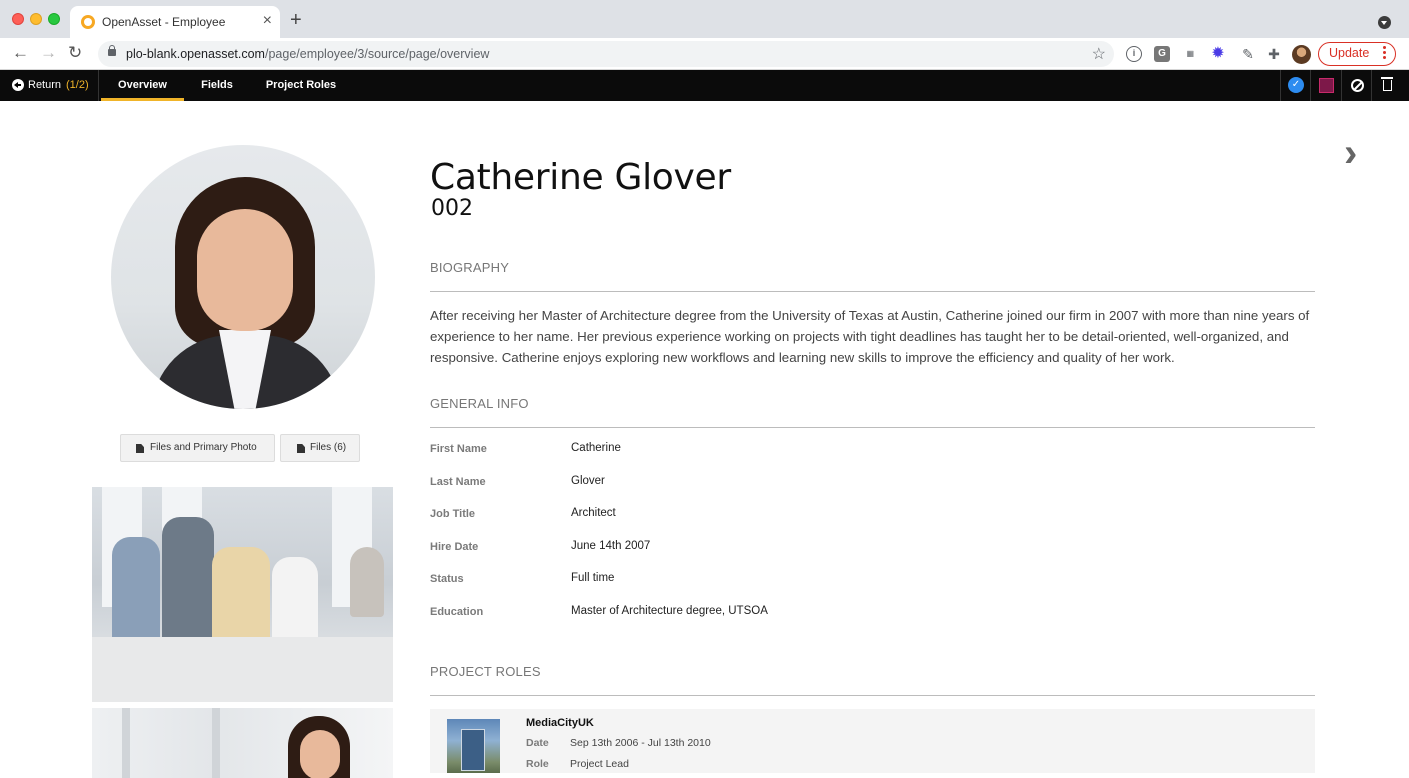 This screenshot has height=778, width=1409. What do you see at coordinates (537, 764) in the screenshot?
I see `role-role-label: Role` at bounding box center [537, 764].